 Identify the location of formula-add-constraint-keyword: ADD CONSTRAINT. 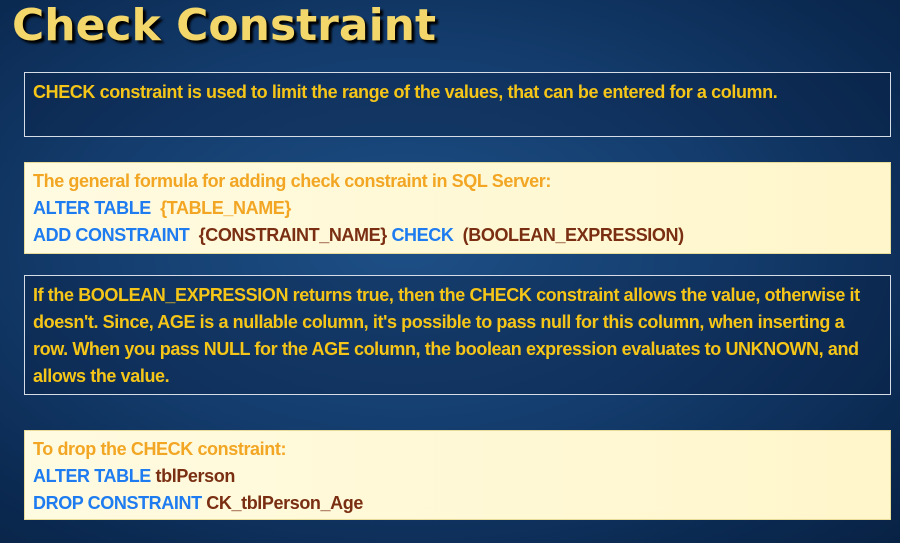
(111, 235).